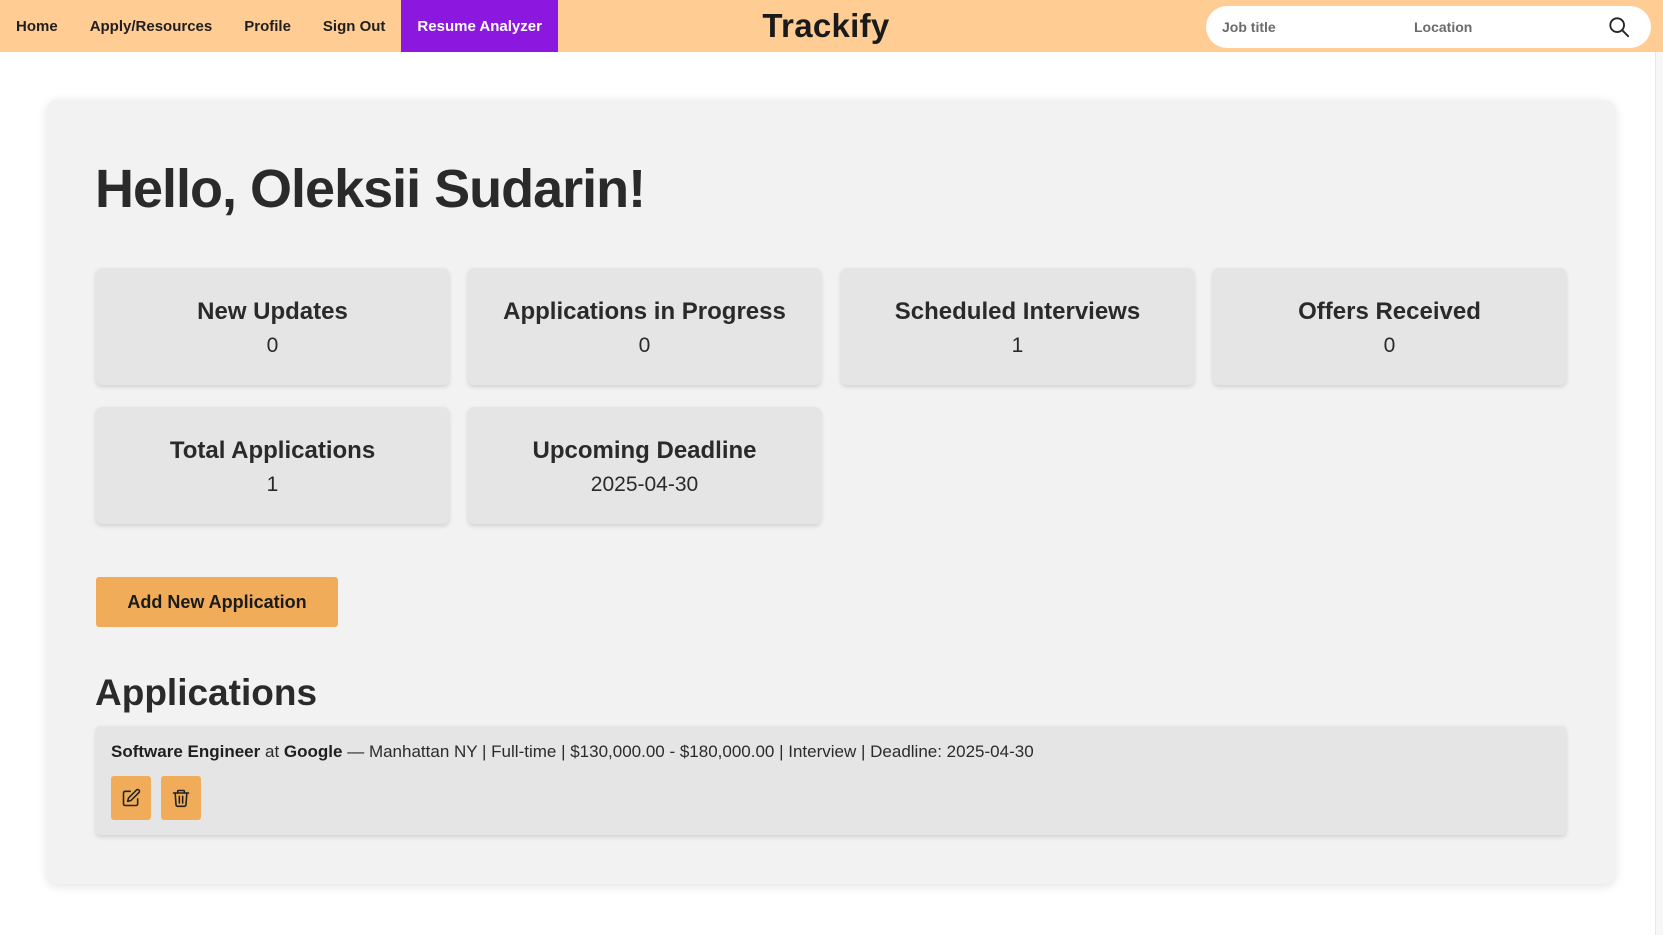 This screenshot has width=1663, height=935. What do you see at coordinates (644, 484) in the screenshot?
I see `stat-value: 2025-04-30` at bounding box center [644, 484].